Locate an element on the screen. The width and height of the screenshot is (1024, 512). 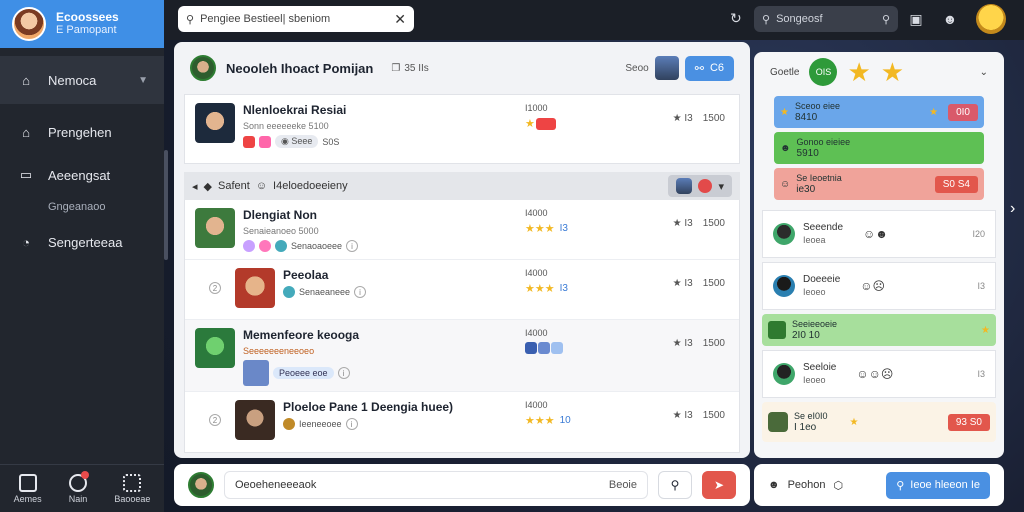
rating-stars: ★★★ 10 is located at coordinates (548, 421).